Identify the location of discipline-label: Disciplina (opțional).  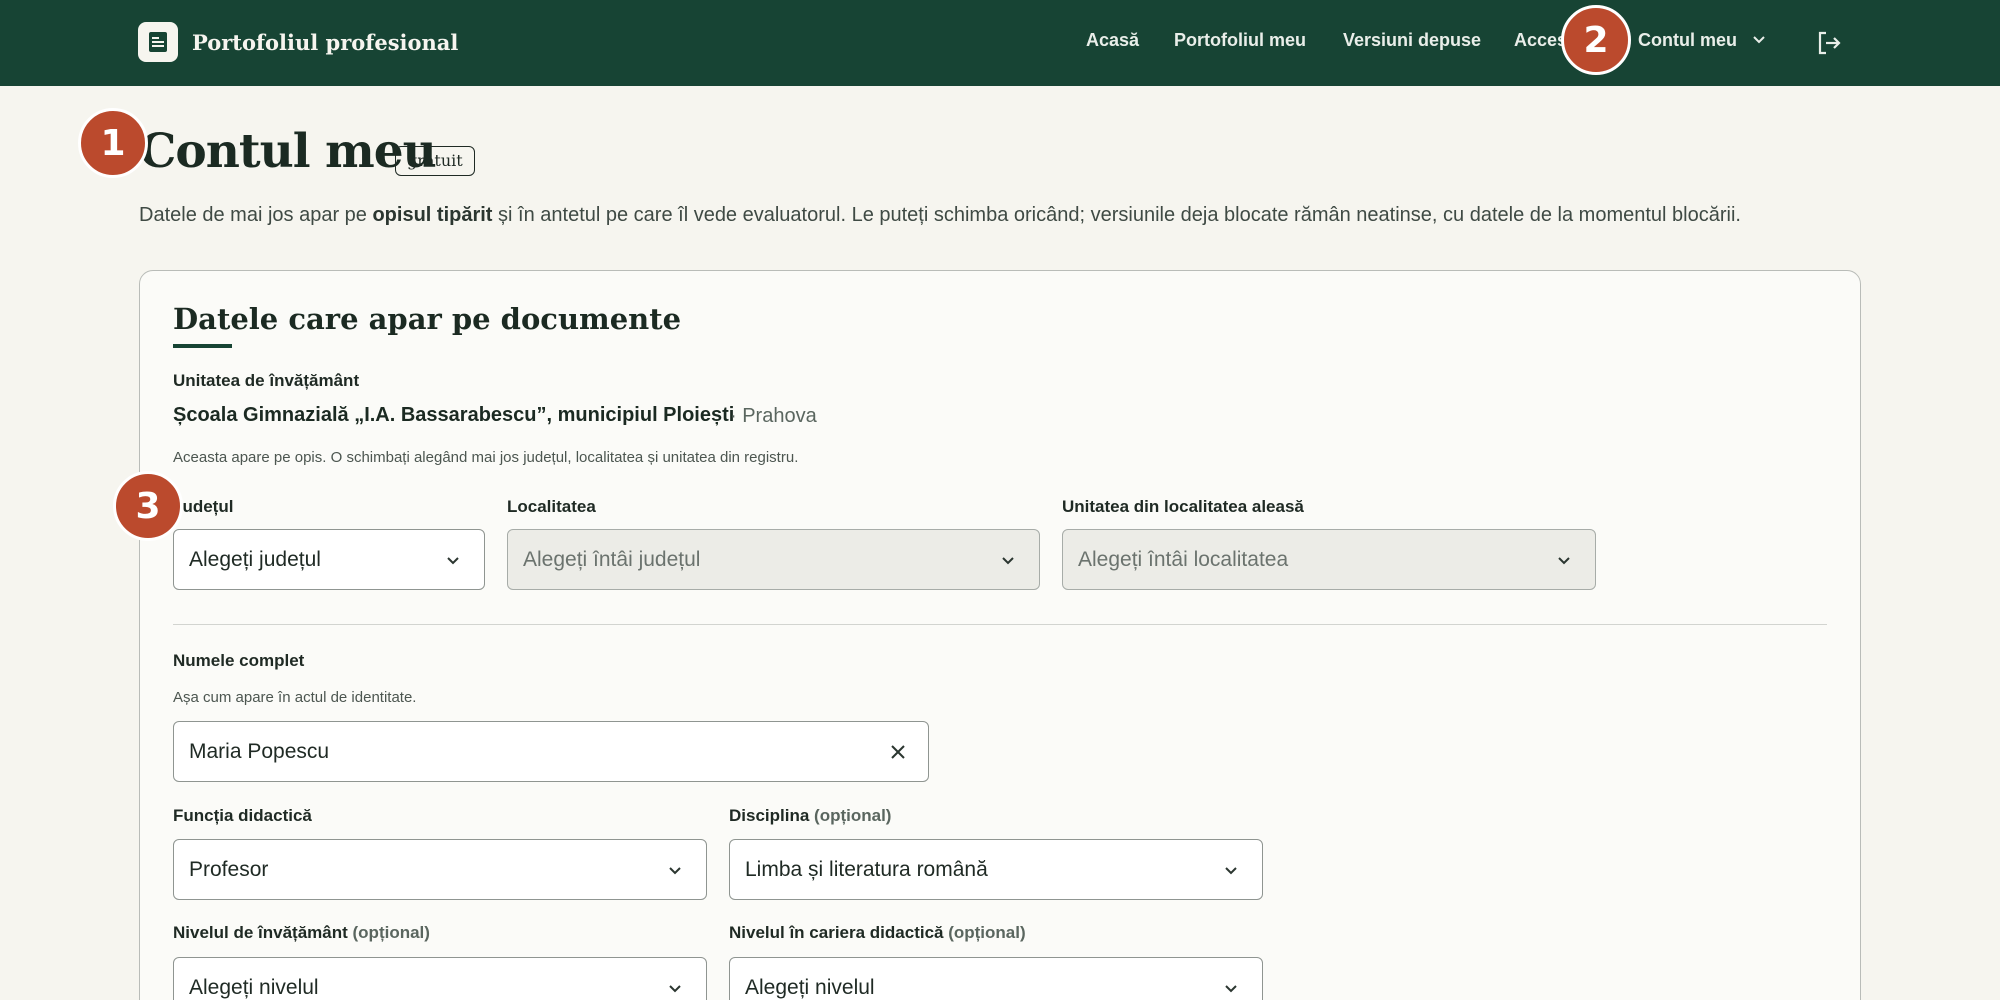
(810, 815).